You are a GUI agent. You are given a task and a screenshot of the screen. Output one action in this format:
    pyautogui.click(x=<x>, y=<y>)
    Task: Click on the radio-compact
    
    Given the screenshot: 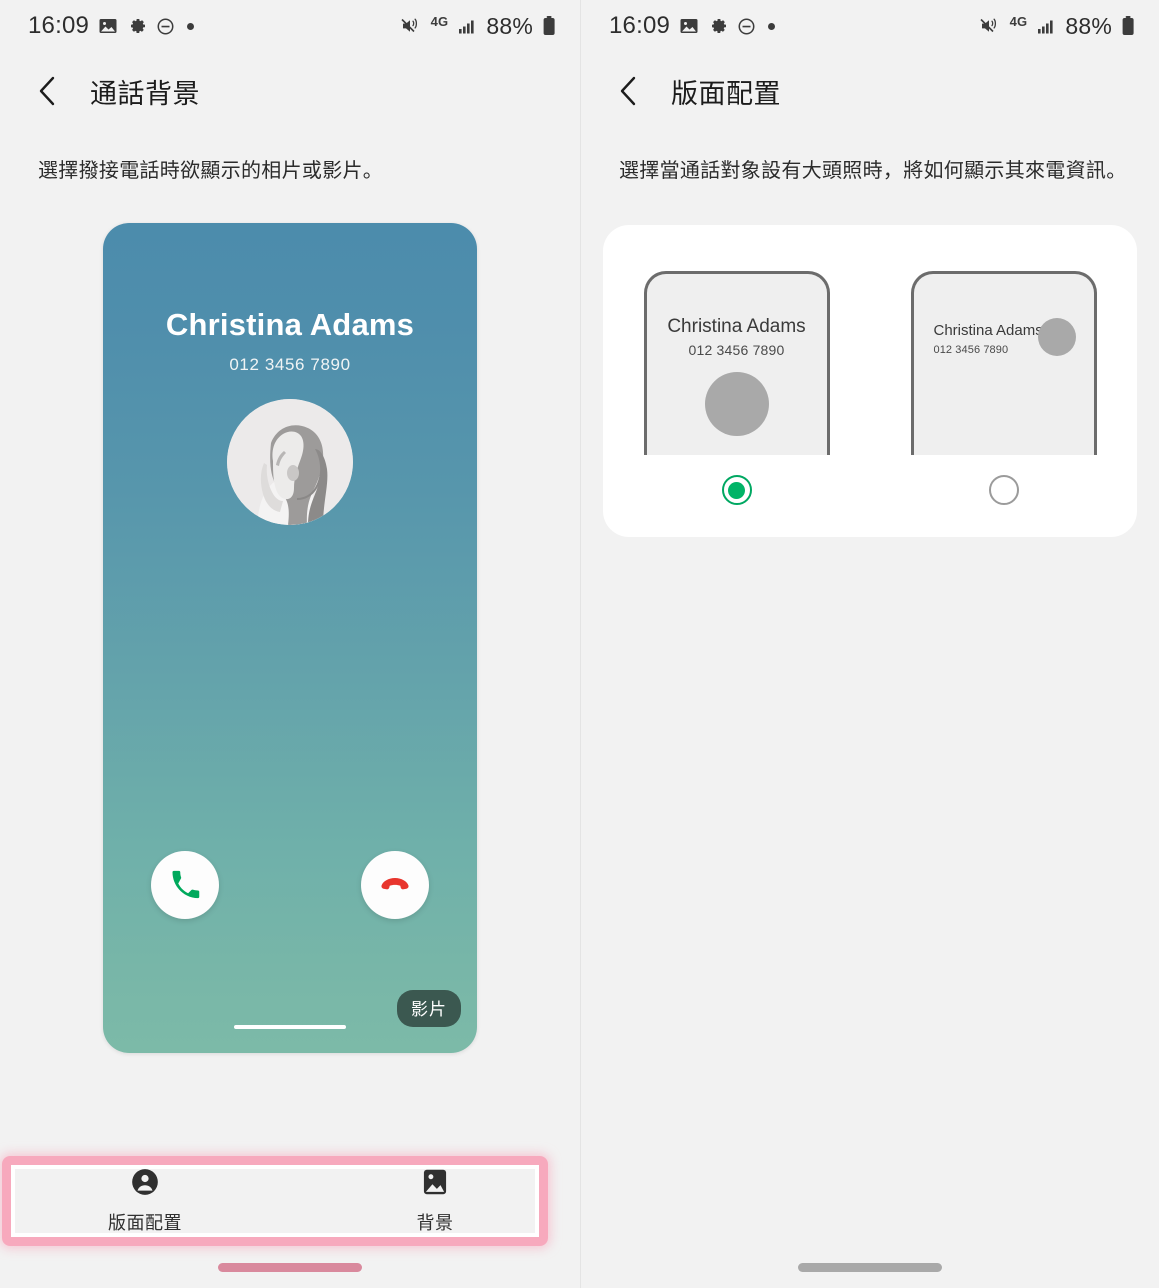 What is the action you would take?
    pyautogui.click(x=1003, y=490)
    